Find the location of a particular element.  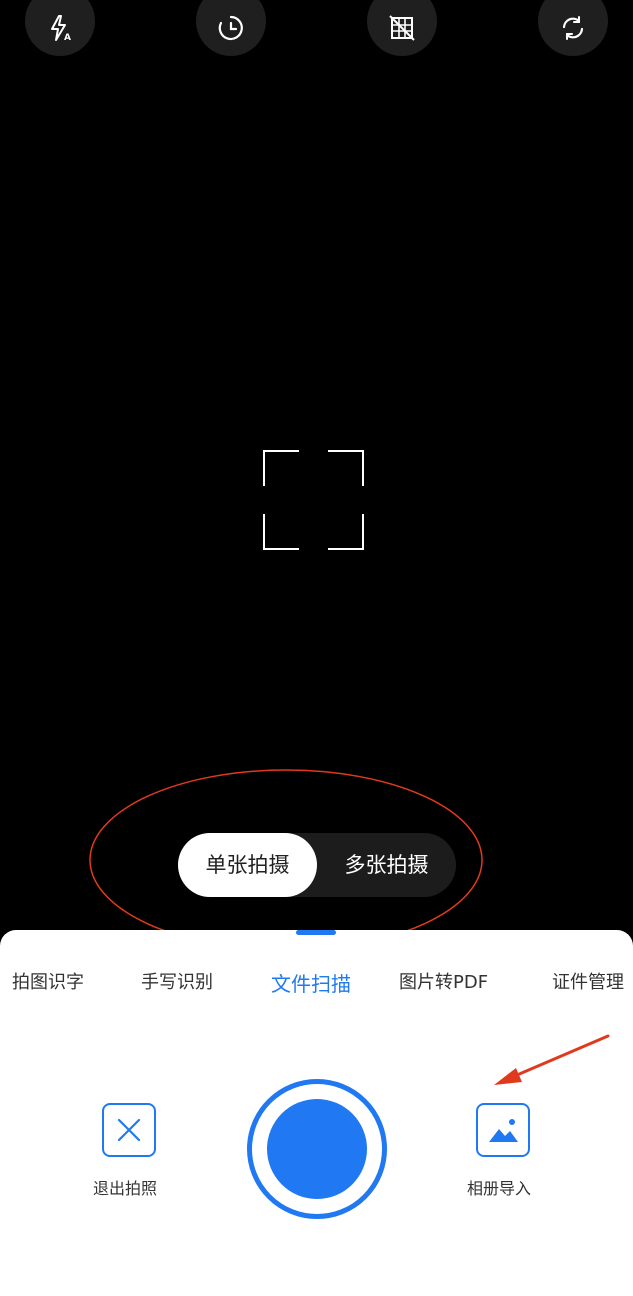

album-import-button is located at coordinates (503, 1130).